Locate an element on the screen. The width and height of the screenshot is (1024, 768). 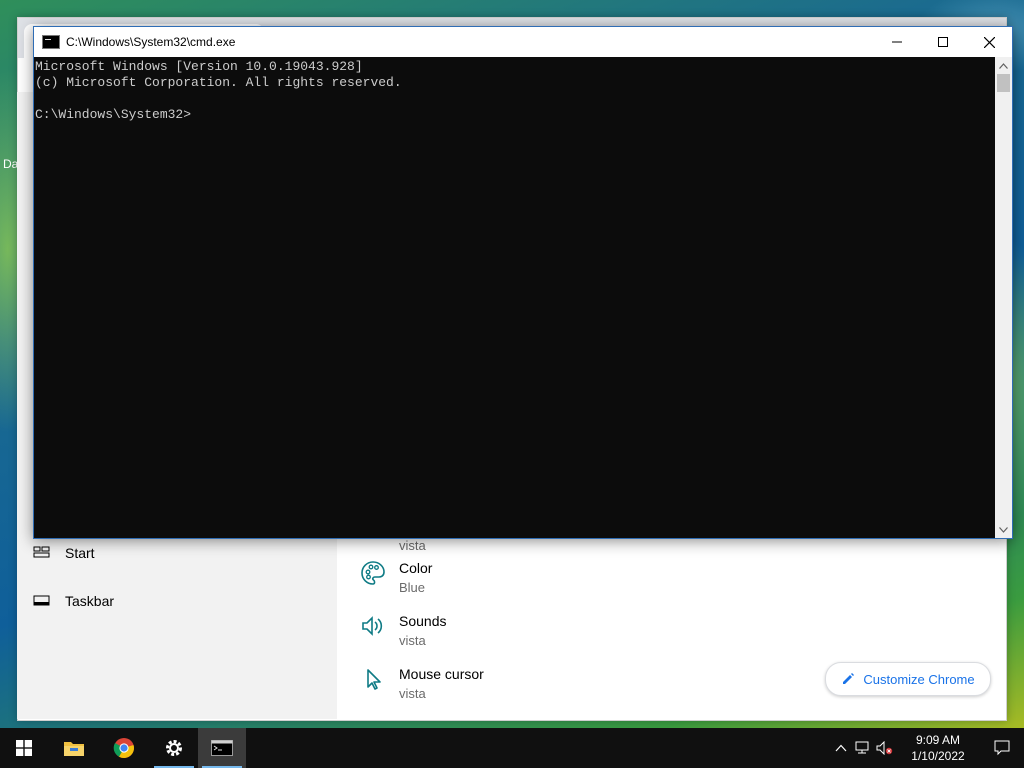
scroll-down-icon is located at coordinates (1003, 529).